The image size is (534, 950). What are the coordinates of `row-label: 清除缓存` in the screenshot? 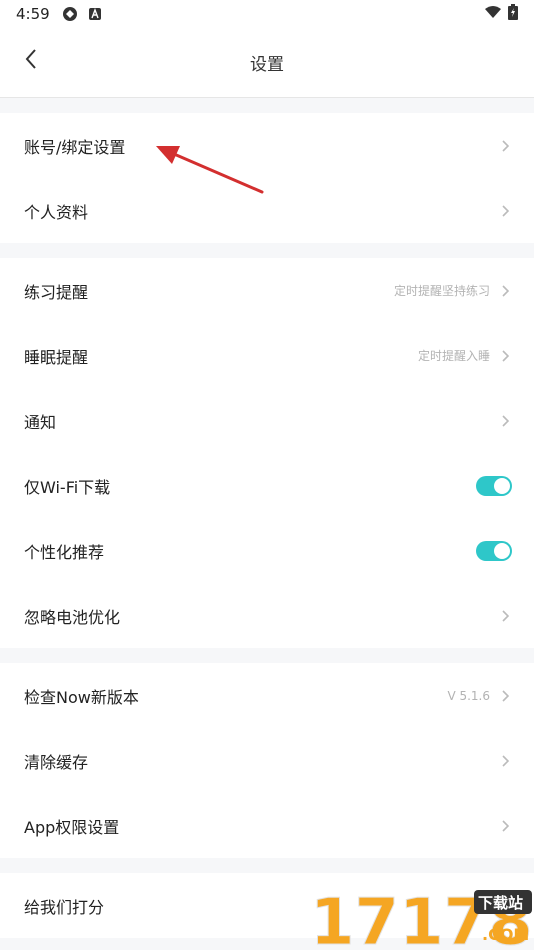 It's located at (56, 762).